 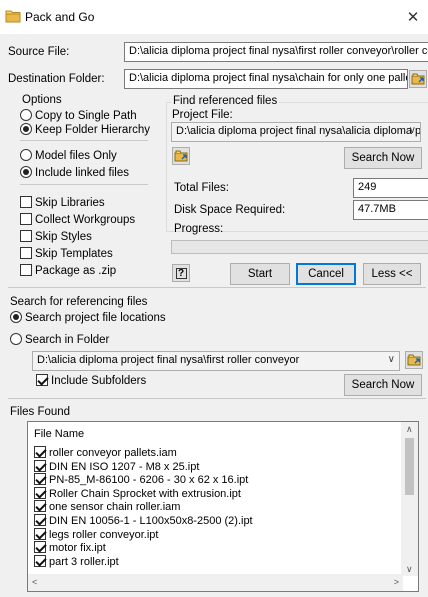 What do you see at coordinates (67, 340) in the screenshot?
I see `search-in-folder-label: Search in Folder` at bounding box center [67, 340].